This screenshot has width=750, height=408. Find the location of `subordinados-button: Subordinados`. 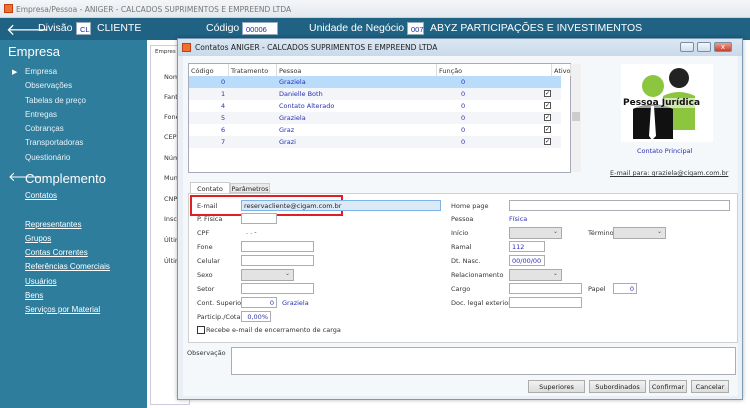

subordinados-button: Subordinados is located at coordinates (617, 386).